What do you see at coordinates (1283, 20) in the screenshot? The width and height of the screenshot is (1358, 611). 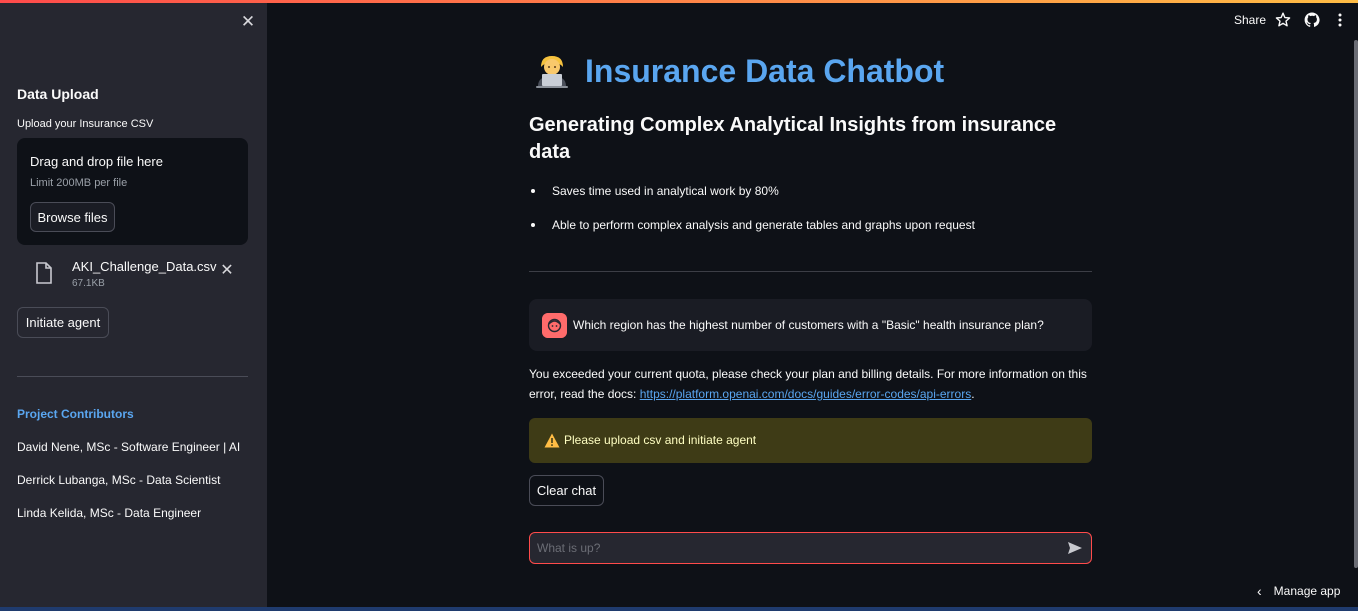 I see `star-icon` at bounding box center [1283, 20].